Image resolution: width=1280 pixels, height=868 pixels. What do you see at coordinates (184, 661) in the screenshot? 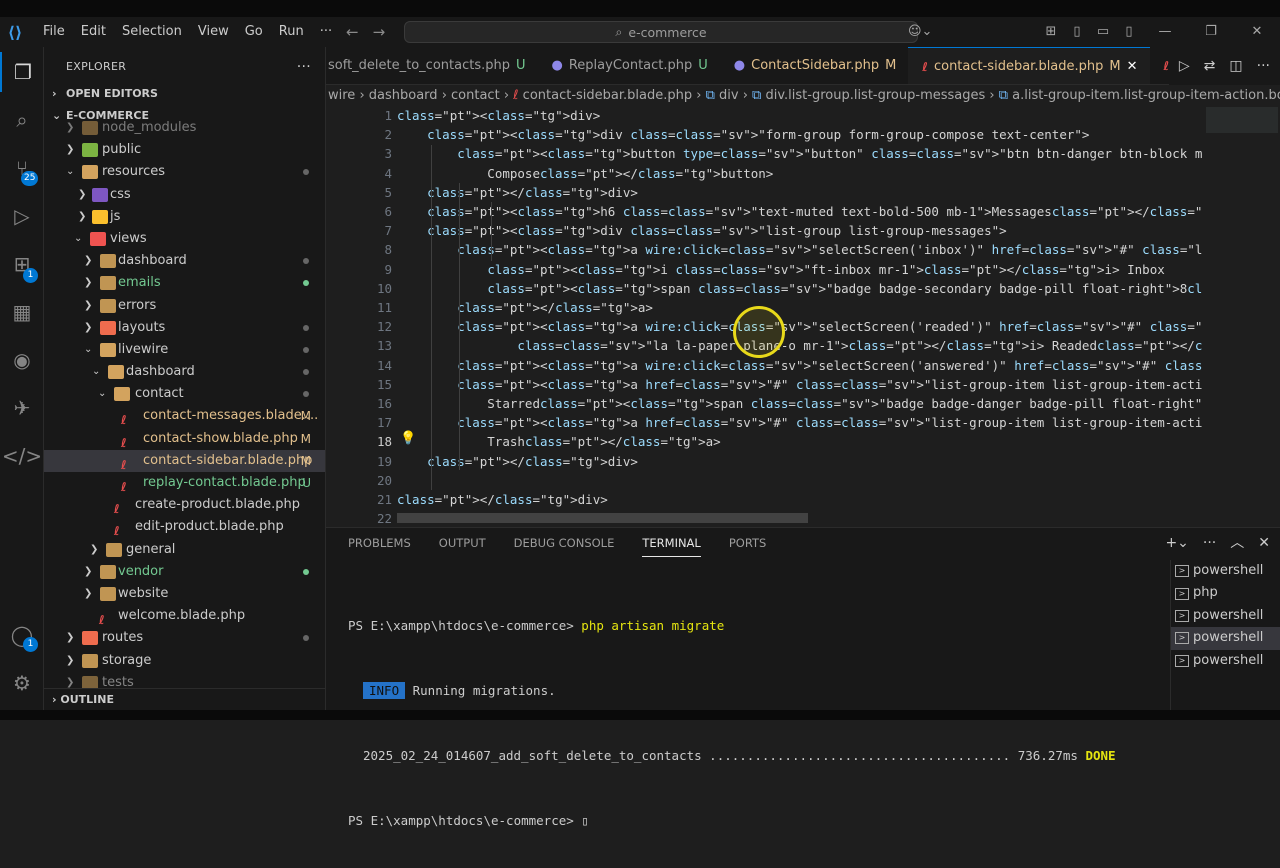
I see `tree-item-storage: ❯ storage` at bounding box center [184, 661].